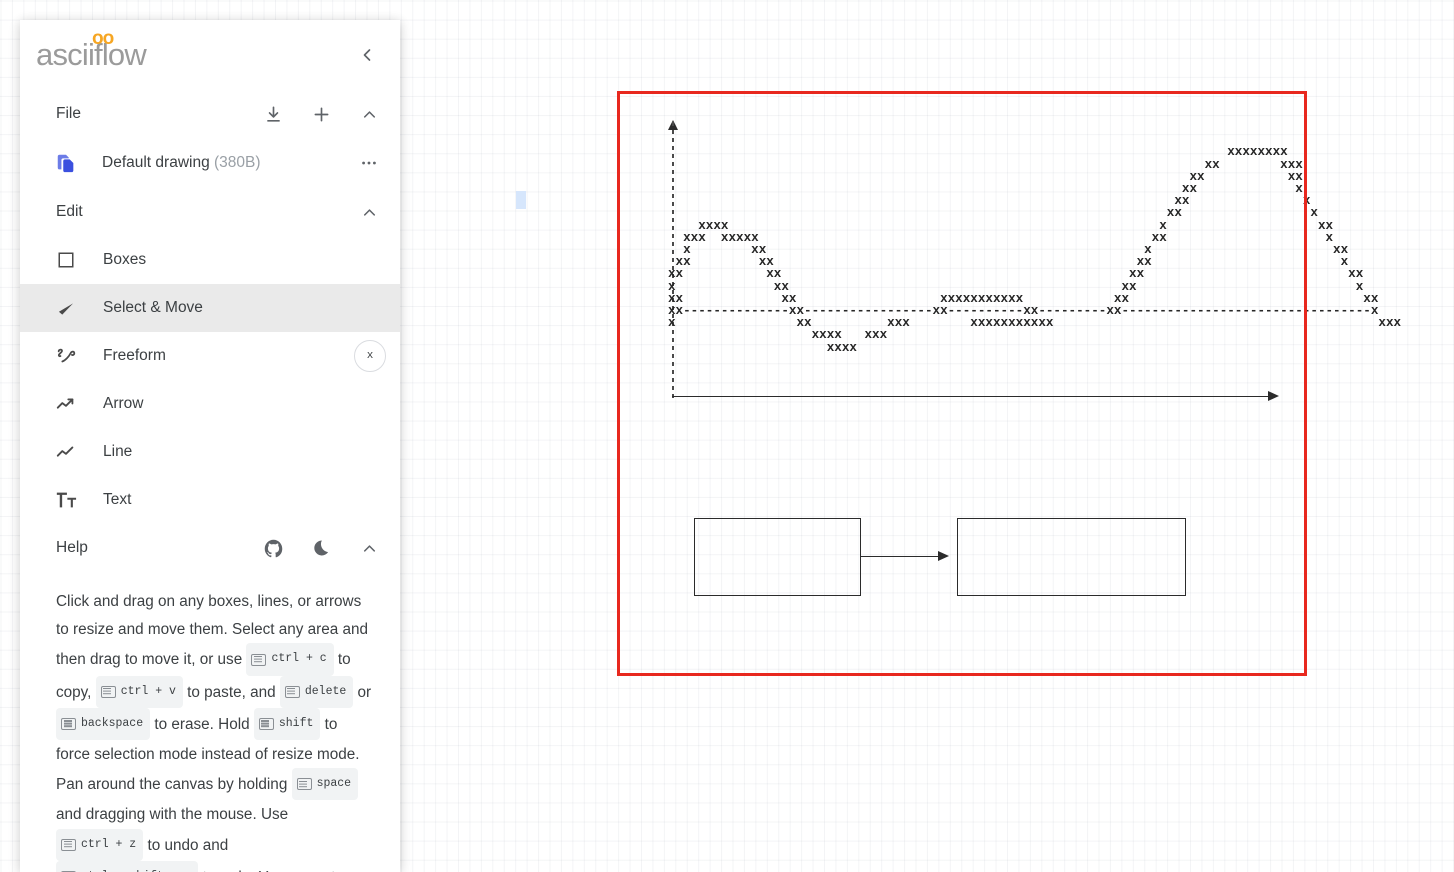 The image size is (1454, 872). I want to click on help-p3: to paste, and, so click(231, 692).